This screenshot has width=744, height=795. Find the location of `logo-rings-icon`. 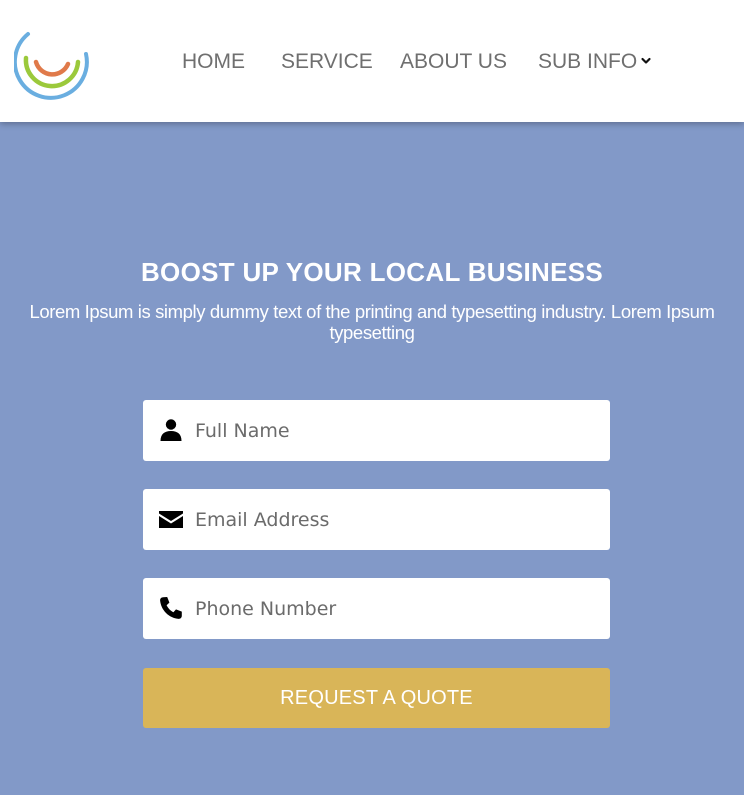

logo-rings-icon is located at coordinates (54, 62).